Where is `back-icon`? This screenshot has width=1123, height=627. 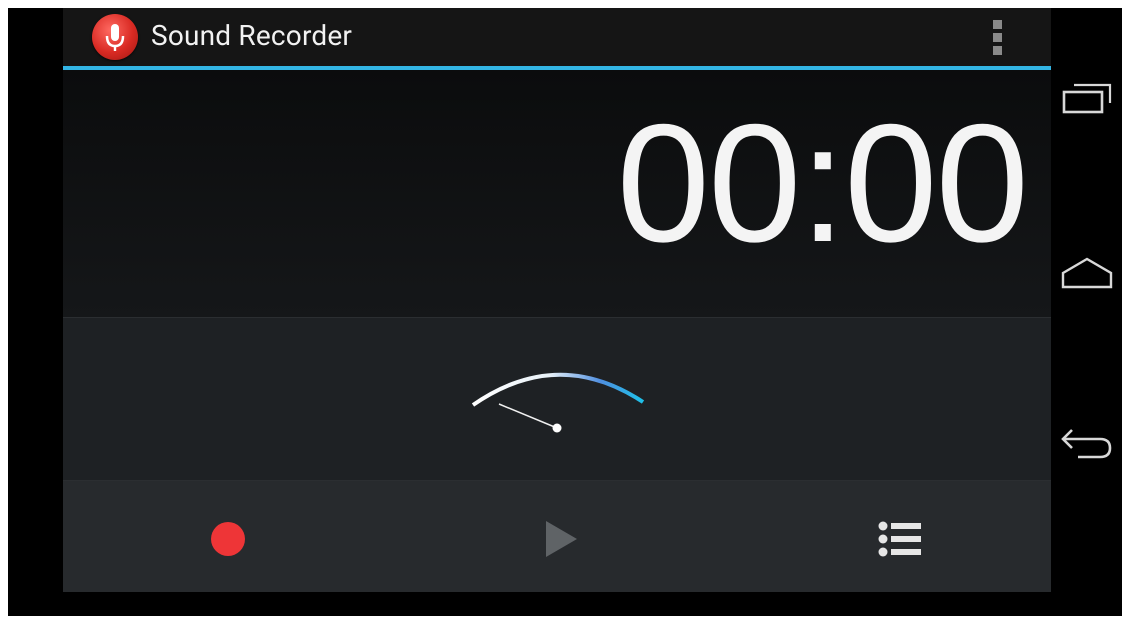
back-icon is located at coordinates (1085, 444).